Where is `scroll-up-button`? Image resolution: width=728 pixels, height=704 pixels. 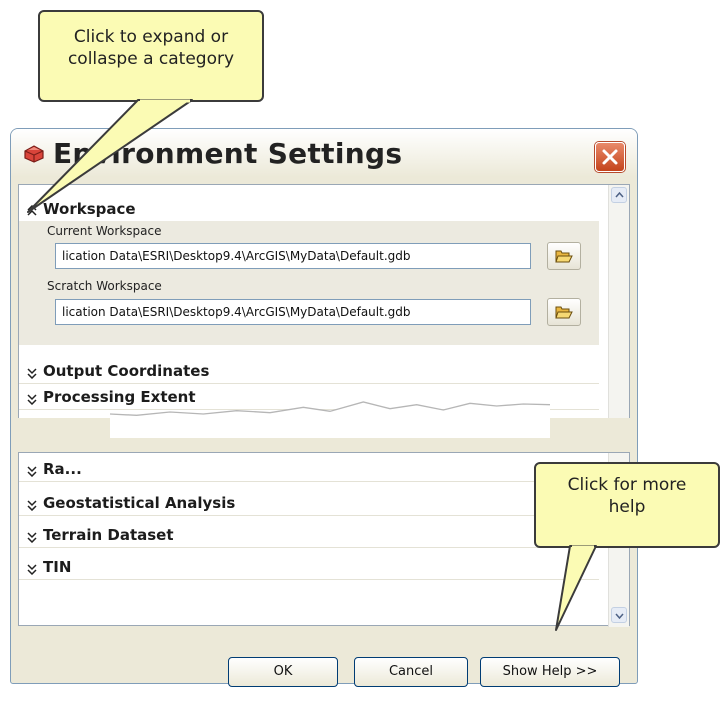
scroll-up-button is located at coordinates (619, 195).